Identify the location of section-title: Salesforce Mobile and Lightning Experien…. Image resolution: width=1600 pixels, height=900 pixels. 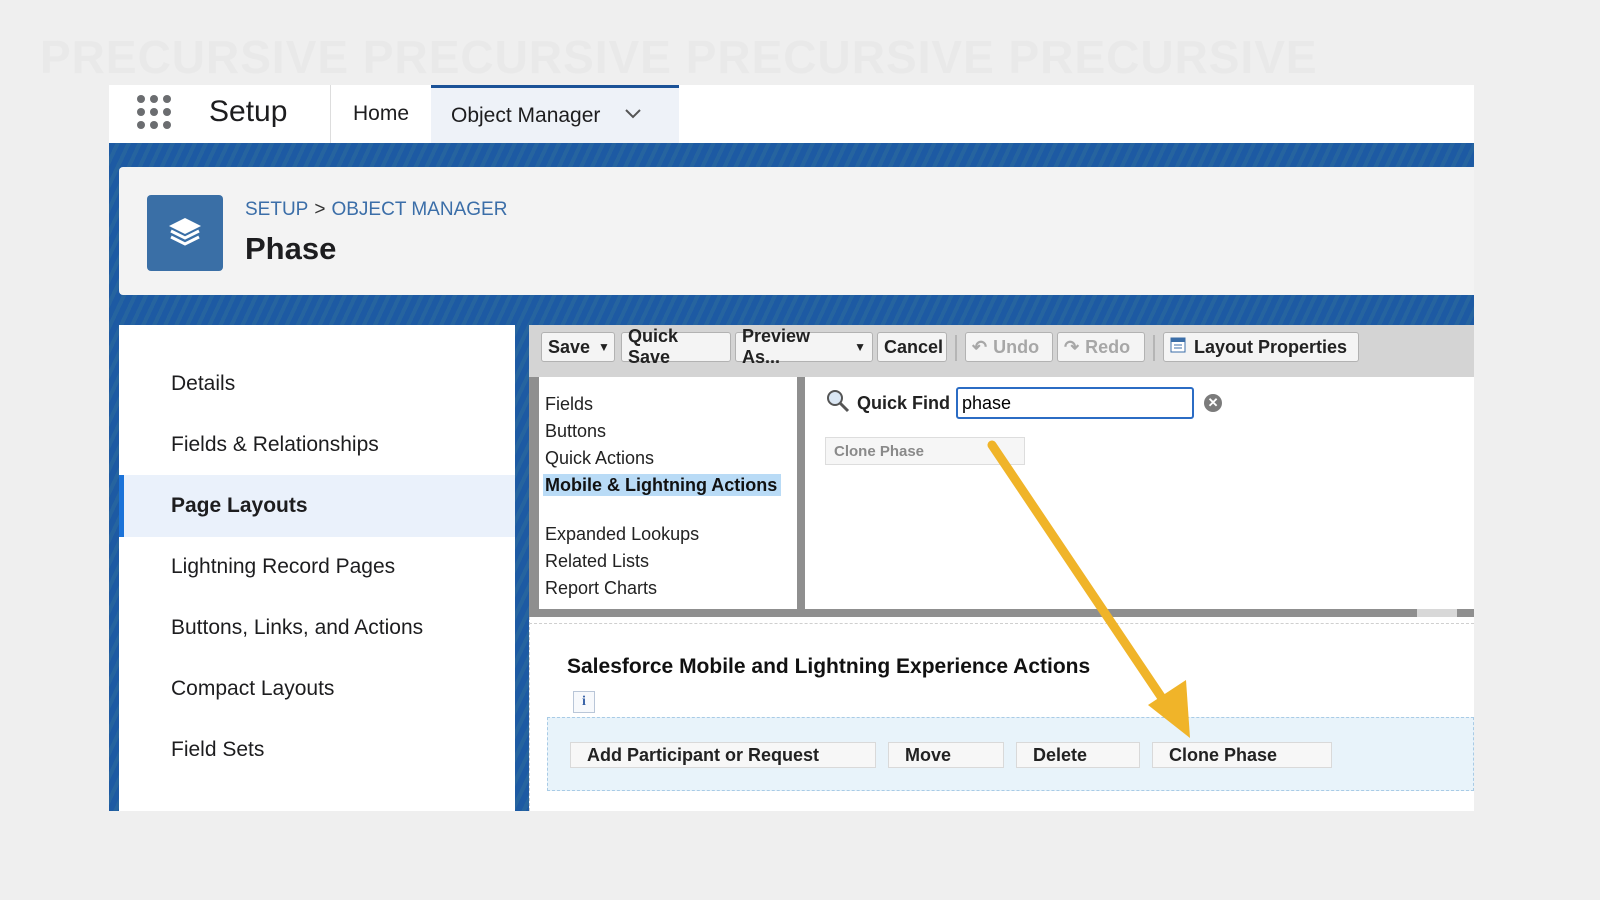
(829, 666).